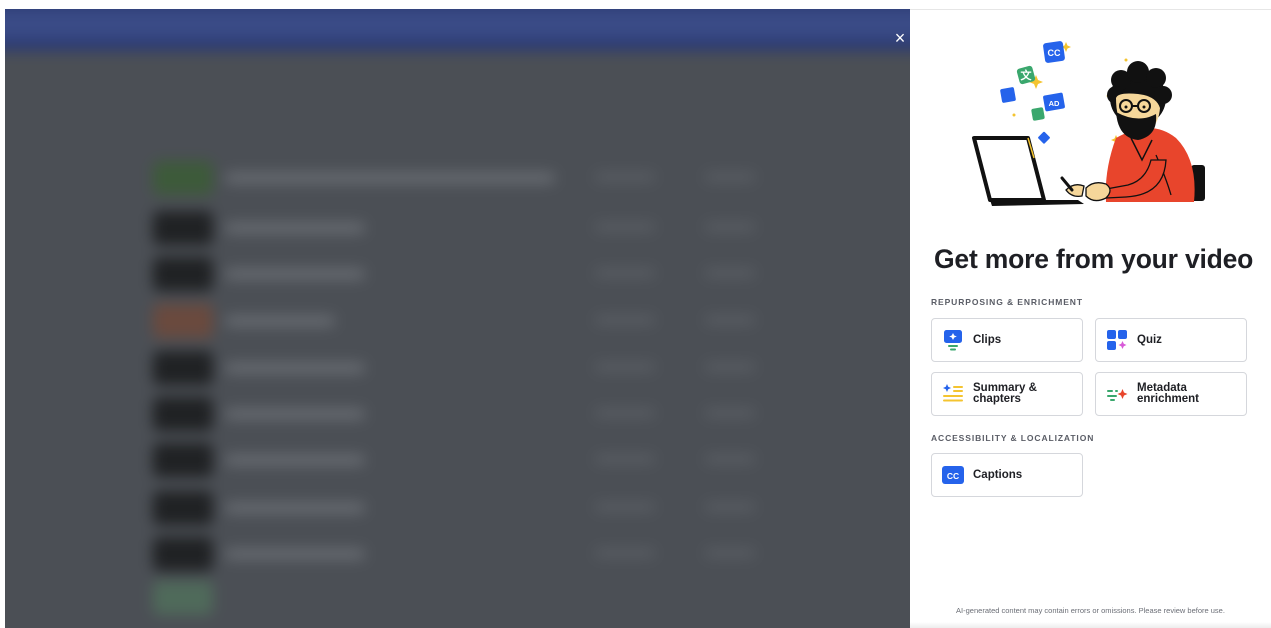  Describe the element at coordinates (1149, 339) in the screenshot. I see `quiz-label: Quiz` at that location.